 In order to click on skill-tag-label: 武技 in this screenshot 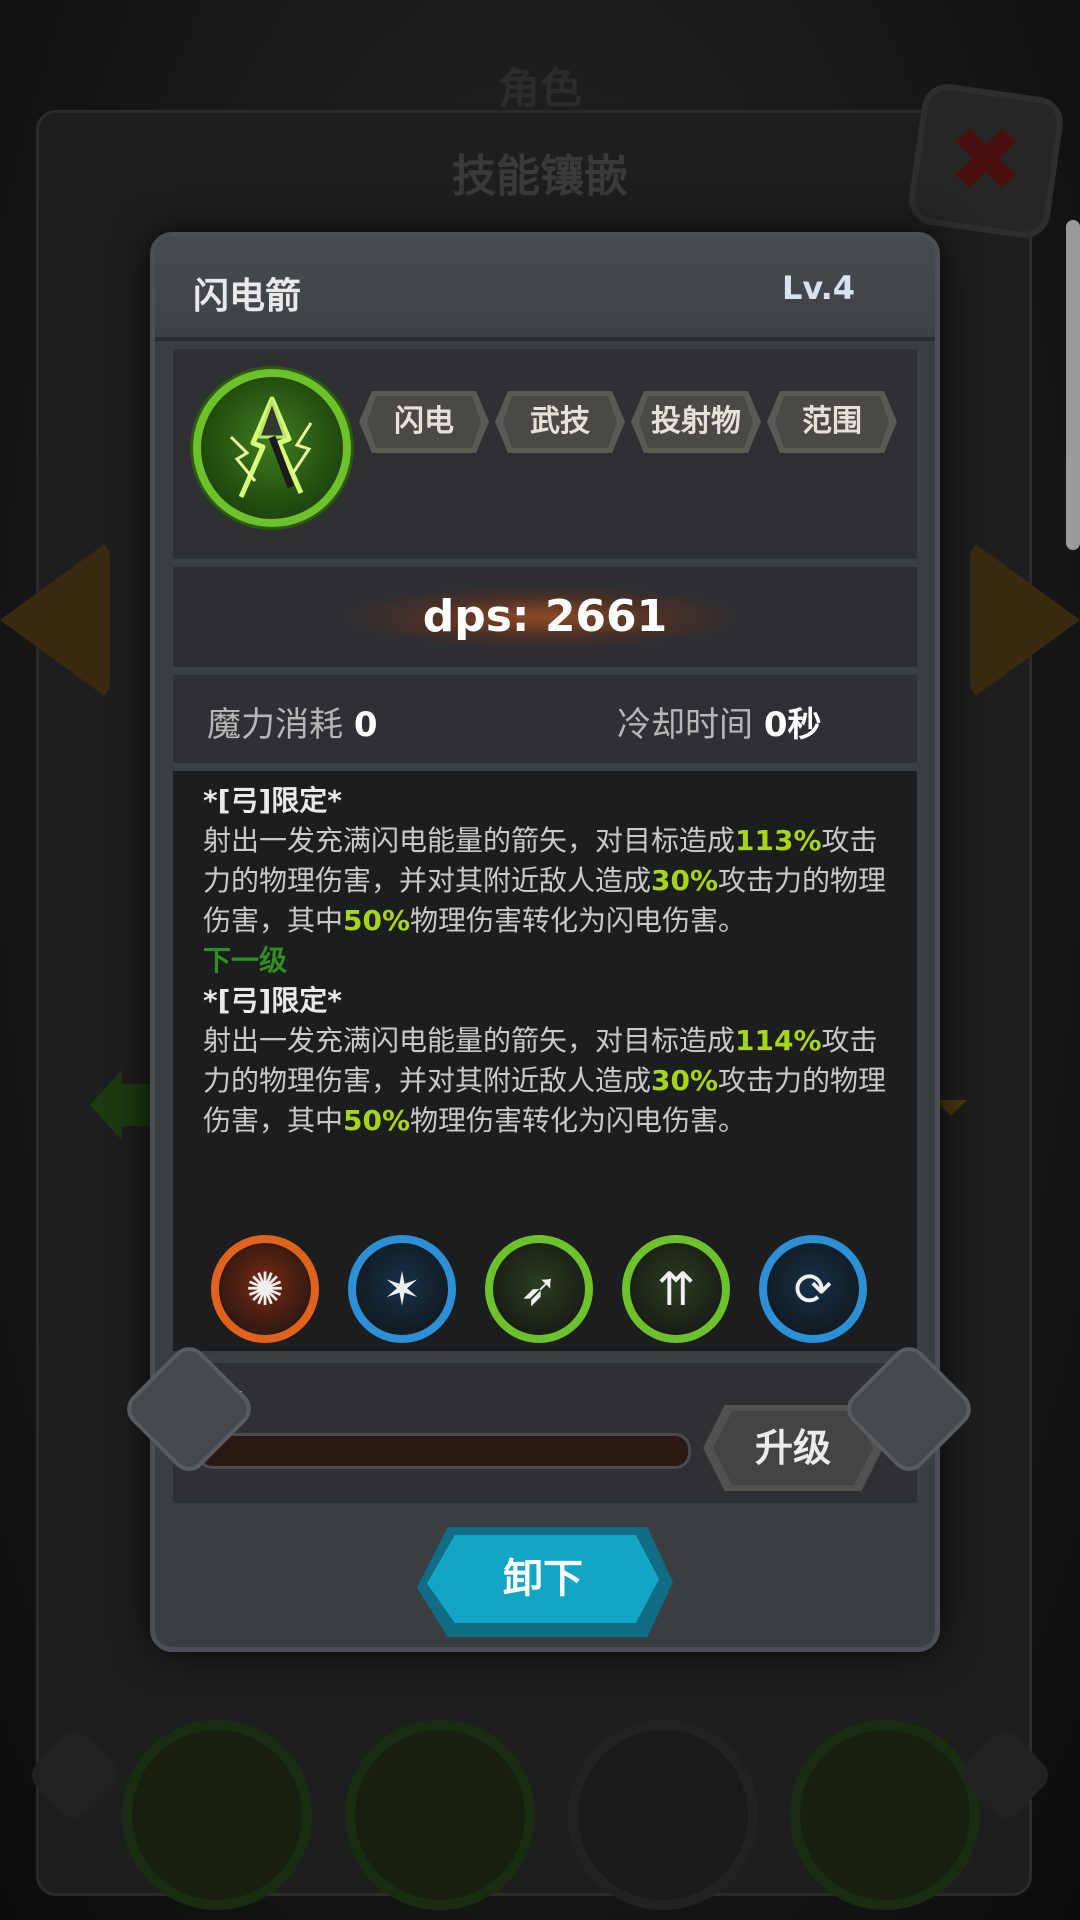, I will do `click(560, 422)`.